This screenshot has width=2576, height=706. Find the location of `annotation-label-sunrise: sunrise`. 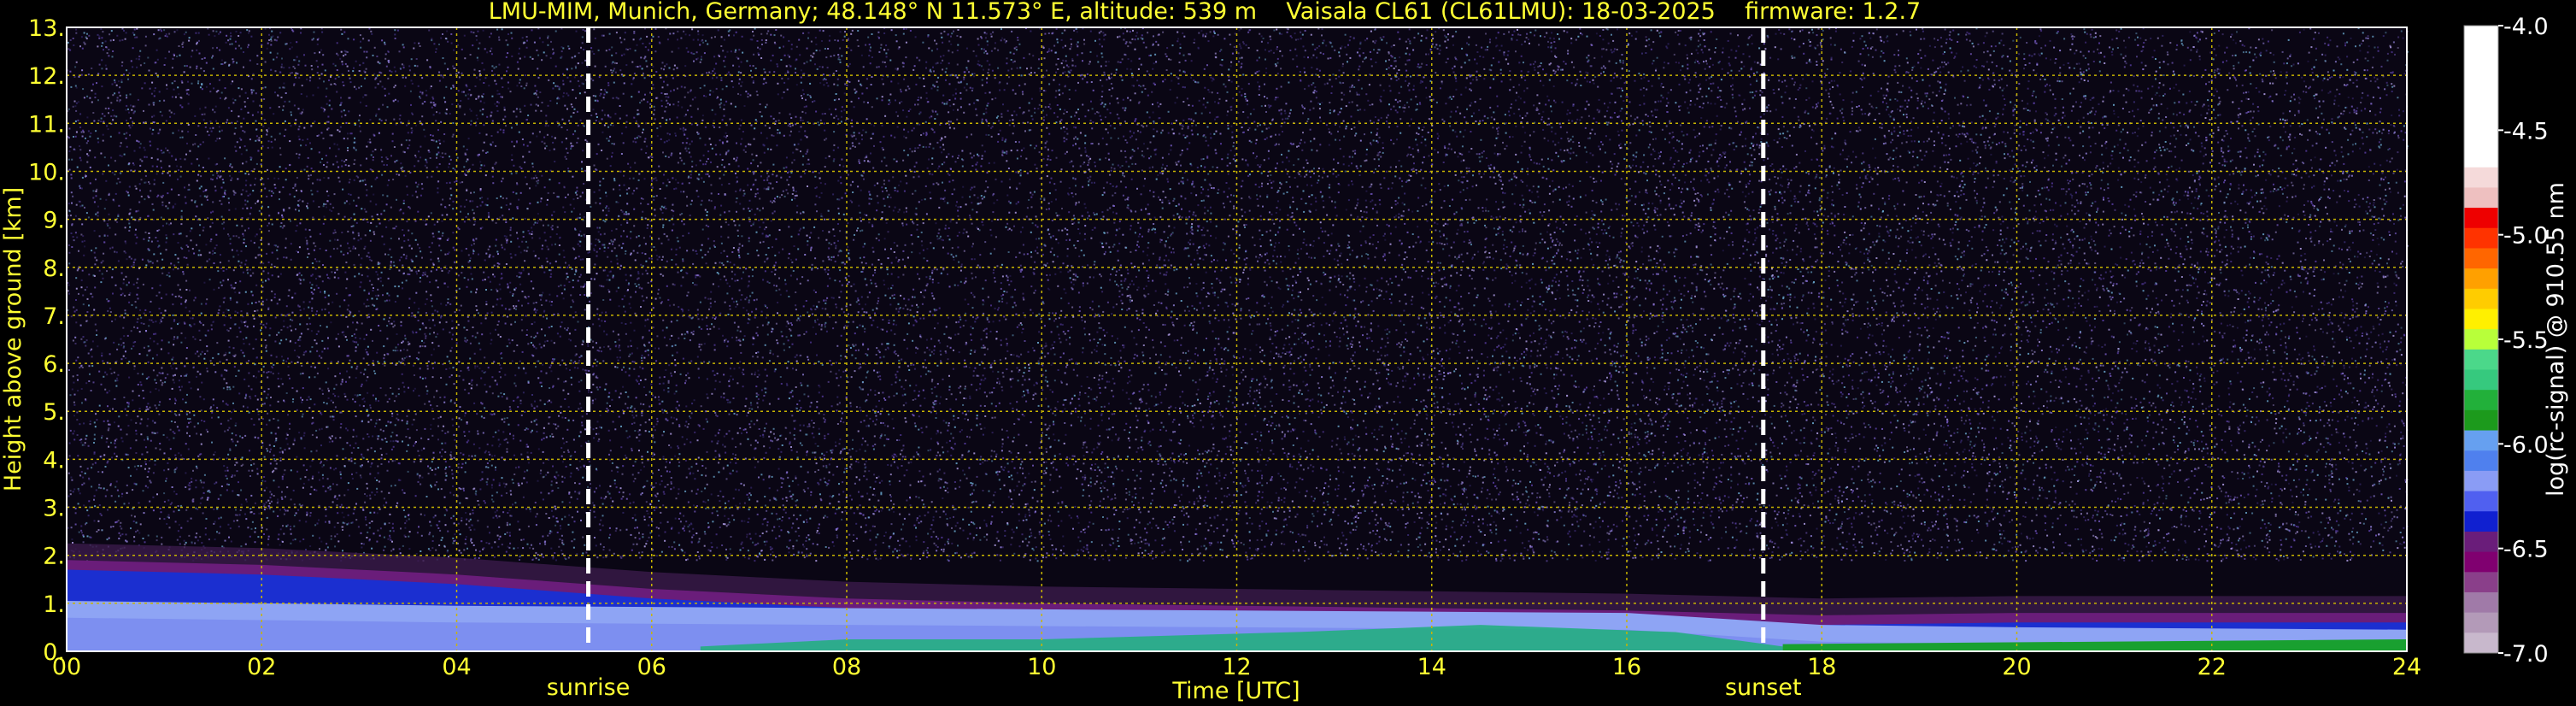

annotation-label-sunrise: sunrise is located at coordinates (589, 687).